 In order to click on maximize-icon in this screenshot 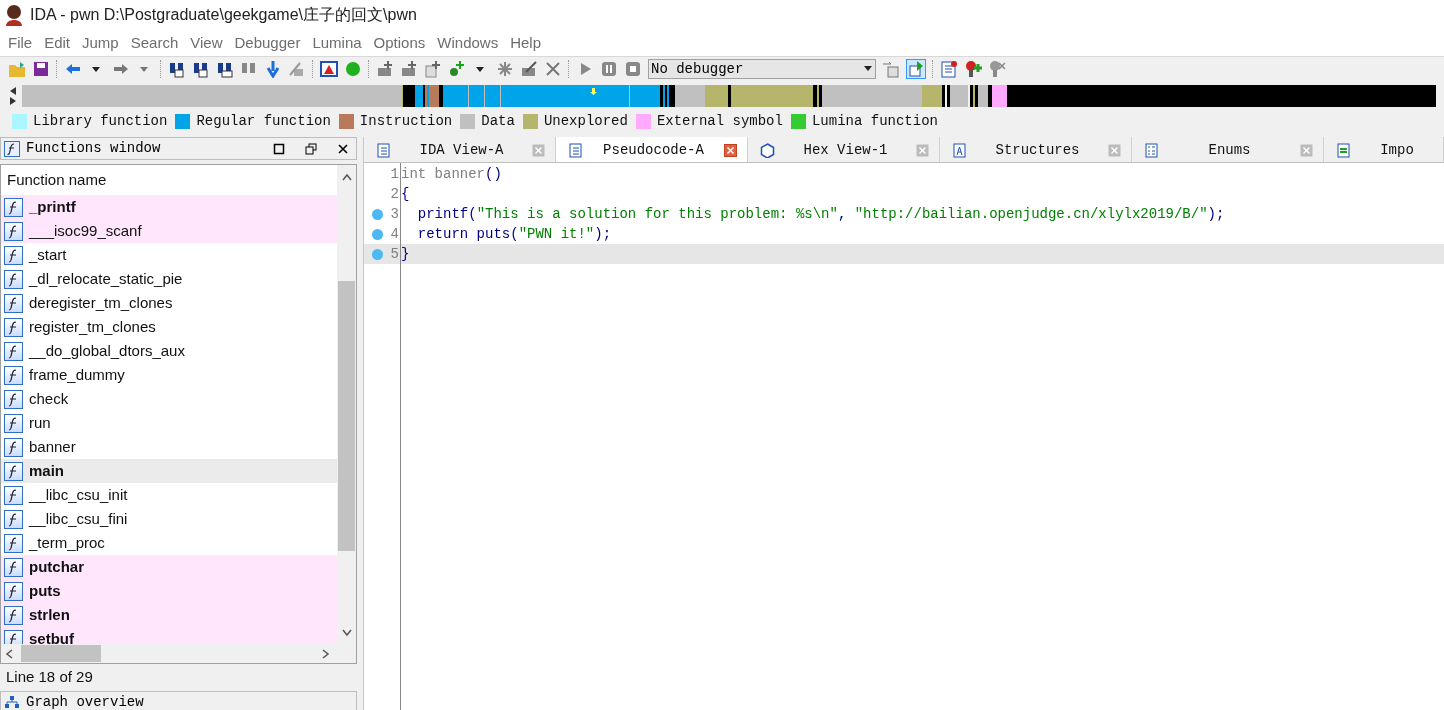, I will do `click(279, 148)`.